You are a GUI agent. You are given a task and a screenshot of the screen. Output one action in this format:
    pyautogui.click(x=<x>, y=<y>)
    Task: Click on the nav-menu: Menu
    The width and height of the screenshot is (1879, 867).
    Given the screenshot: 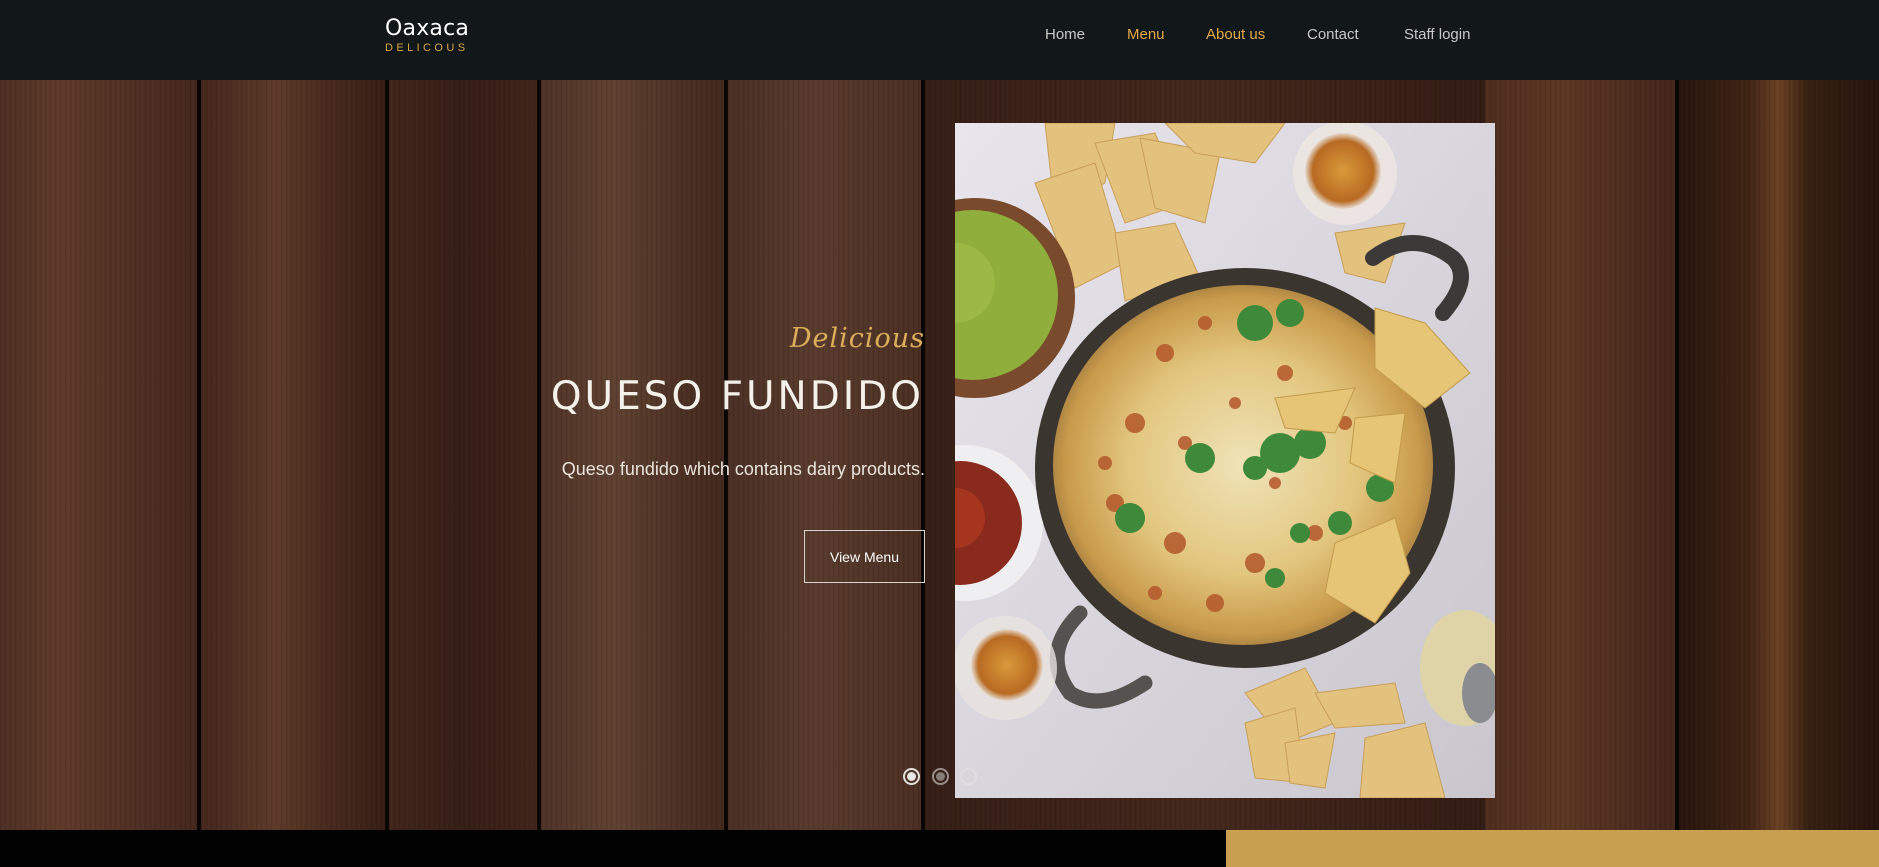 What is the action you would take?
    pyautogui.click(x=1146, y=35)
    